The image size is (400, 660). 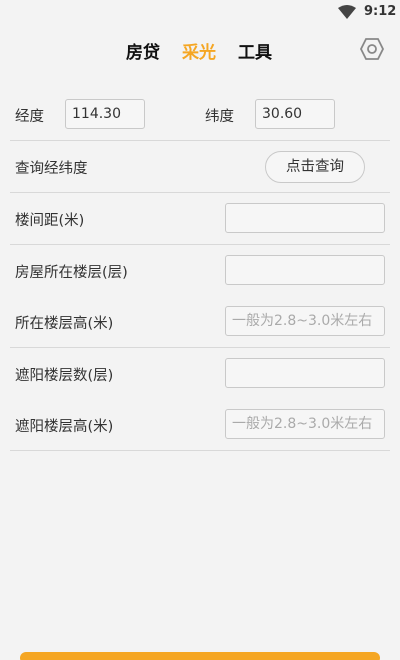 What do you see at coordinates (347, 12) in the screenshot?
I see `wifi-icon` at bounding box center [347, 12].